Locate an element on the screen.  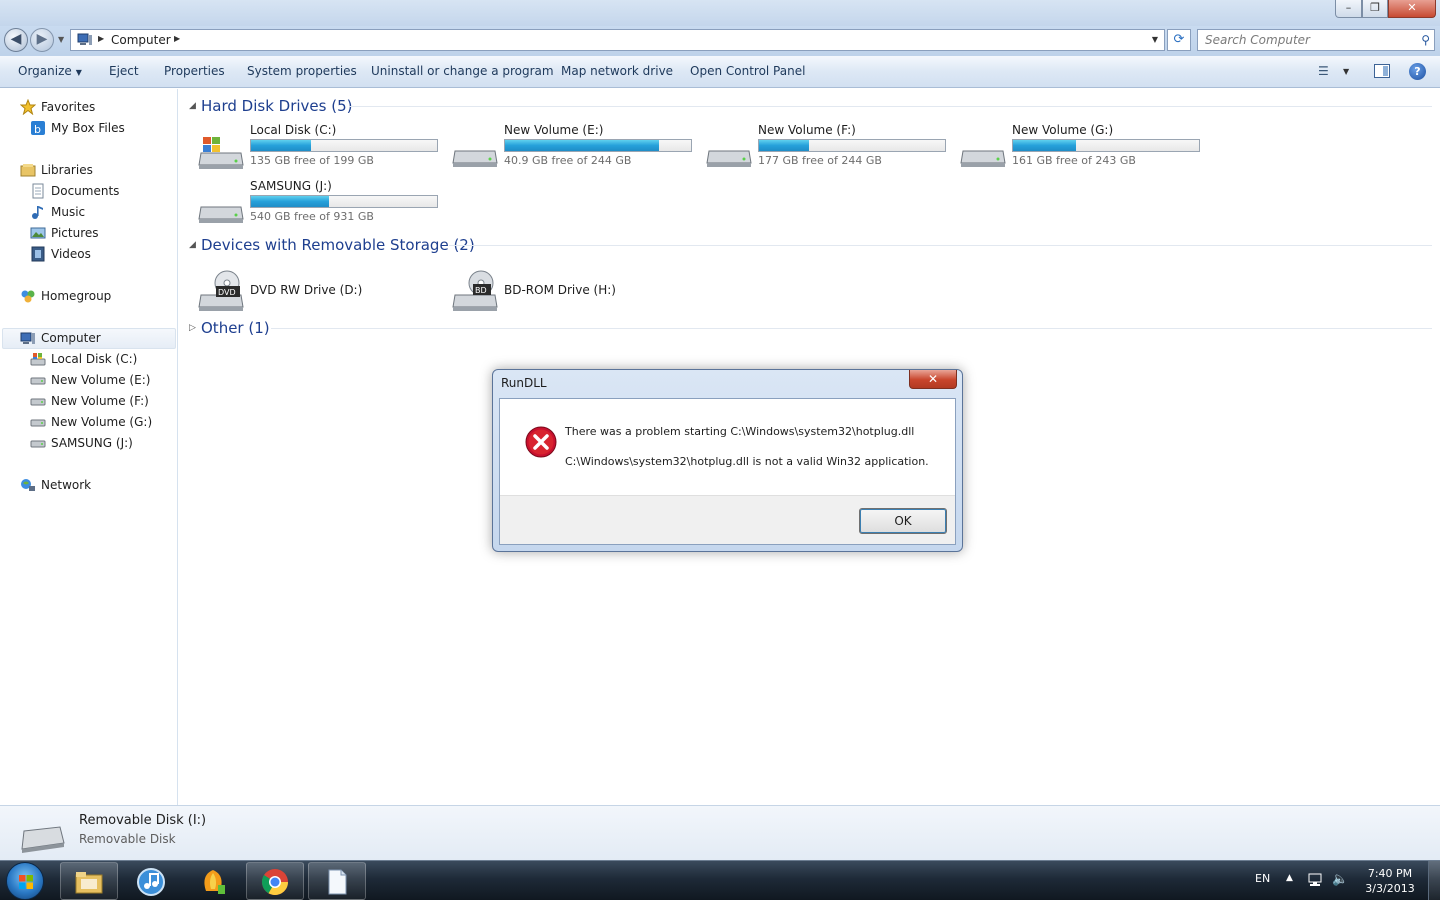
start-button is located at coordinates (25, 881).